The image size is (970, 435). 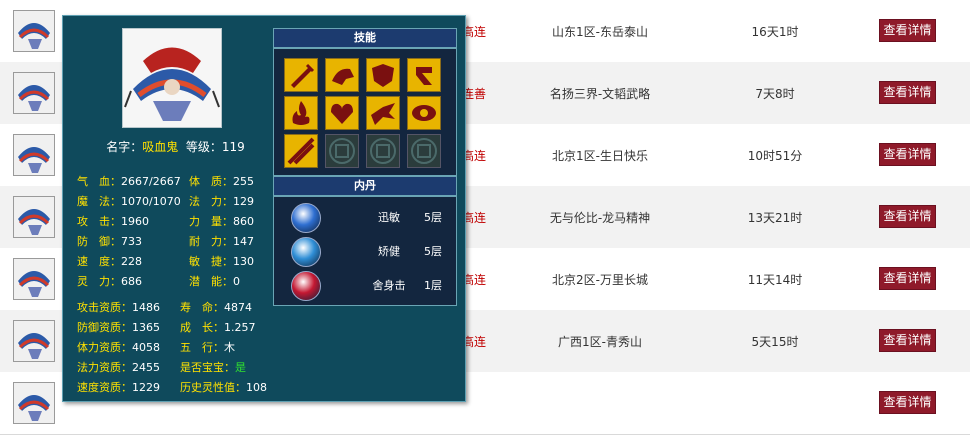 I want to click on stat-label: 历史灵性值：, so click(x=213, y=387).